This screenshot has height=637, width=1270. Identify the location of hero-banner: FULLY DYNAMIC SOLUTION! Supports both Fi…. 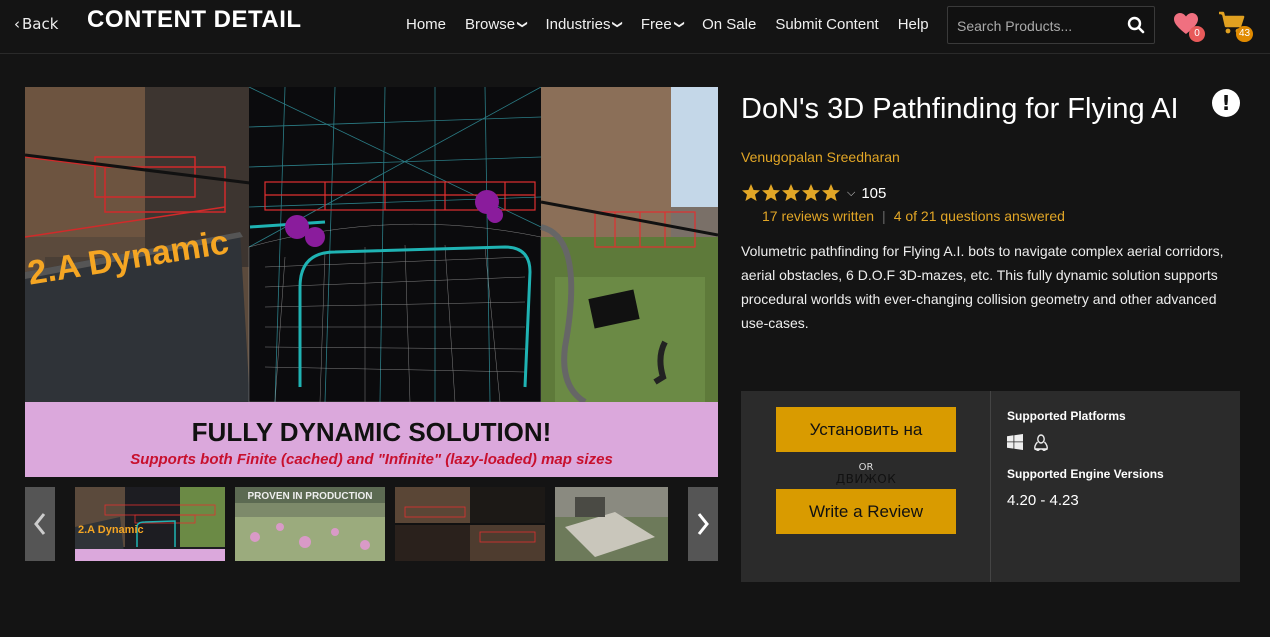
(371, 439).